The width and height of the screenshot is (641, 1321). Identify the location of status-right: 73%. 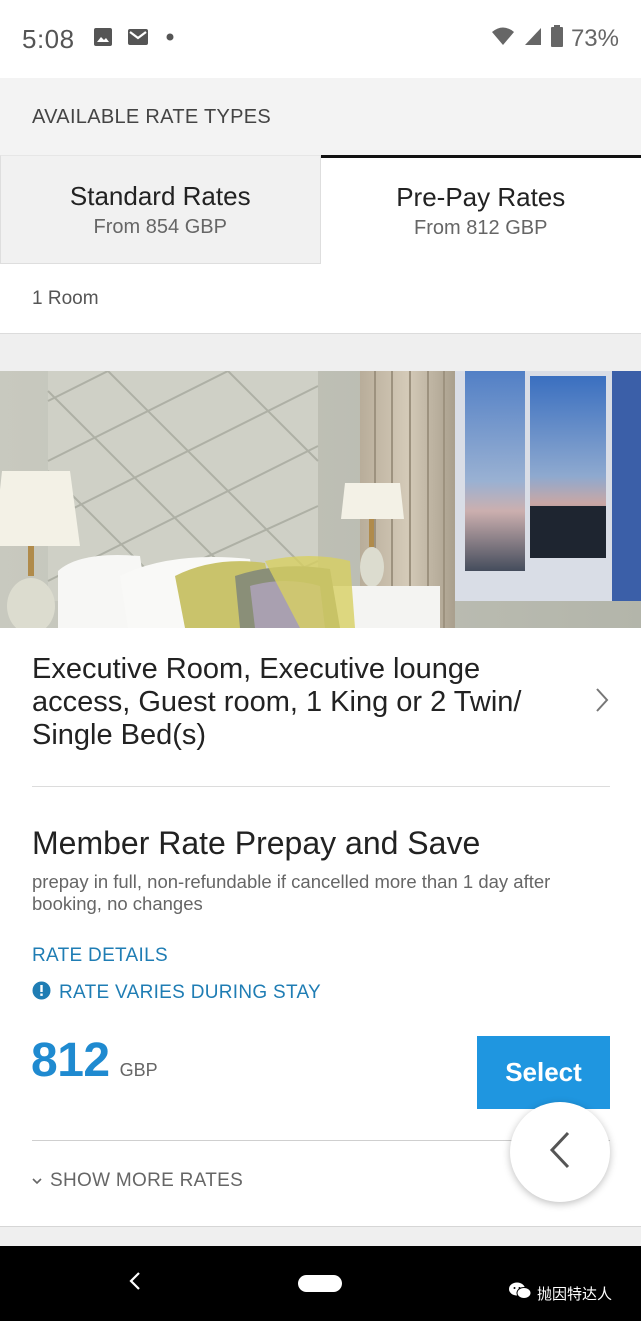
(555, 39).